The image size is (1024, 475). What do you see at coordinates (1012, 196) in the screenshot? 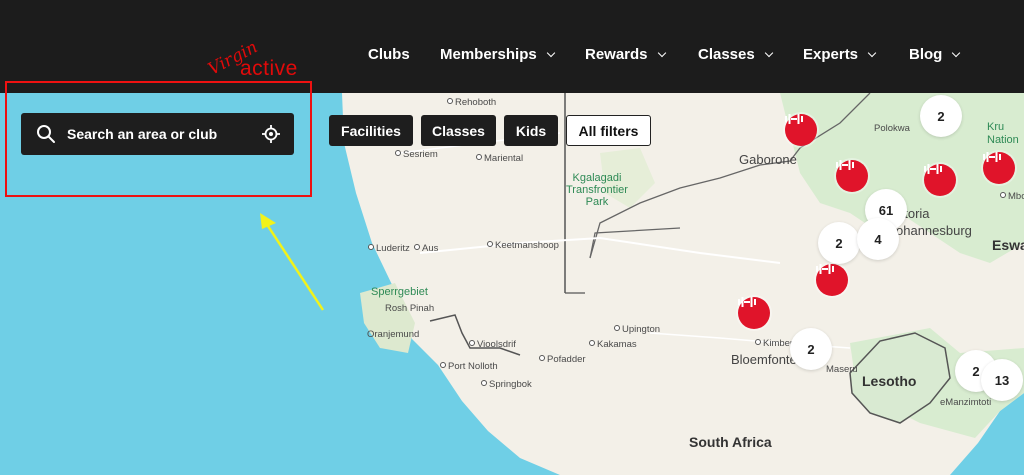
I see `place-mbombela: Mbo` at bounding box center [1012, 196].